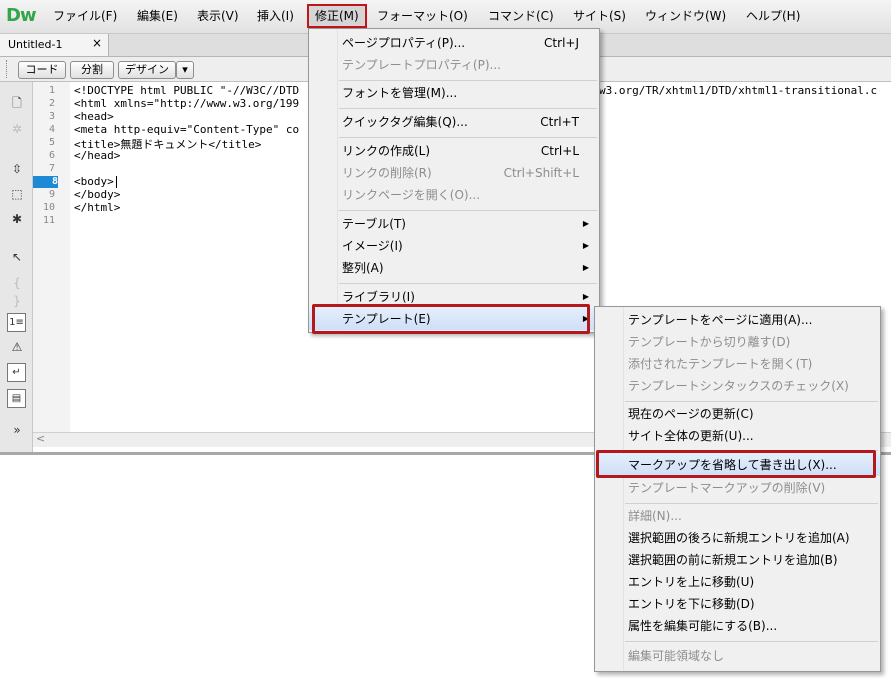  What do you see at coordinates (147, 70) in the screenshot?
I see `design-view-button: デザイン` at bounding box center [147, 70].